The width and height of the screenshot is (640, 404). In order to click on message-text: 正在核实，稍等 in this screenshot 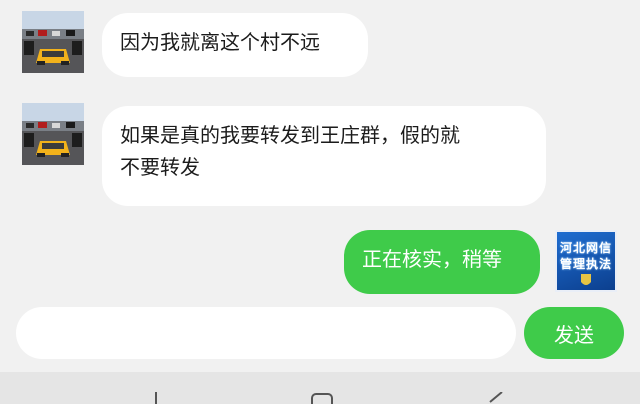, I will do `click(432, 259)`.